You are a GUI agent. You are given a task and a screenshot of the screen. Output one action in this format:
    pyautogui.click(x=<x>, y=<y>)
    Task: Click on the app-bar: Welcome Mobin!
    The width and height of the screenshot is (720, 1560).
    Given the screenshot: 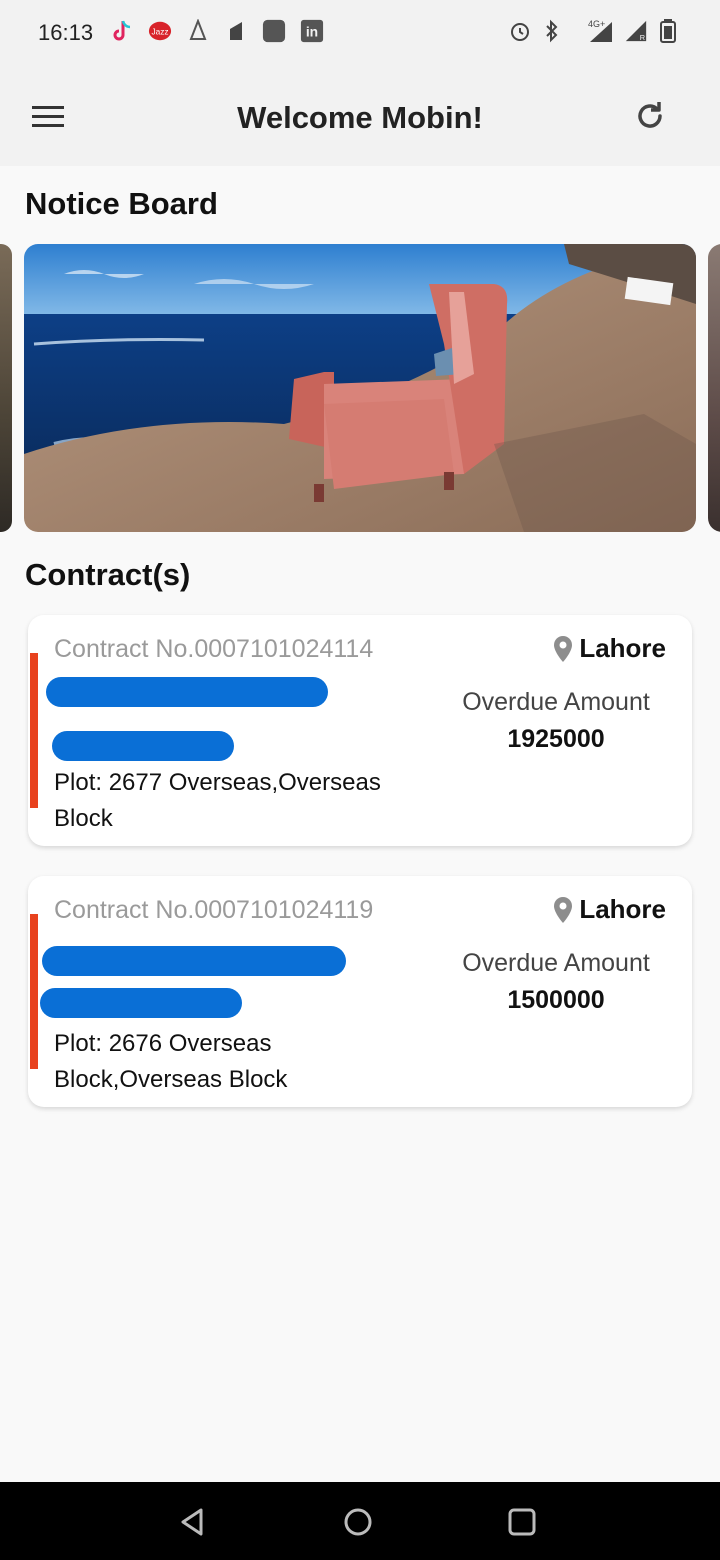 What is the action you would take?
    pyautogui.click(x=360, y=116)
    